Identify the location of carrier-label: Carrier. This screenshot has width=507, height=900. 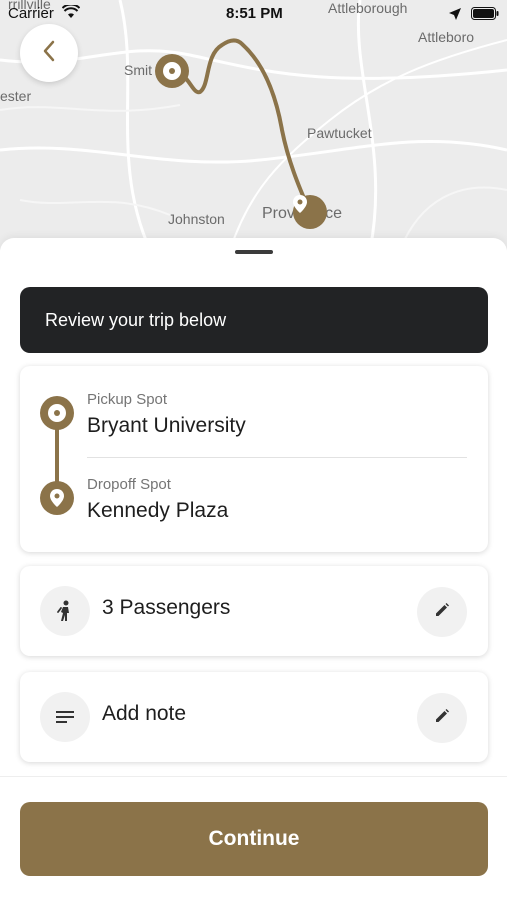
(31, 13).